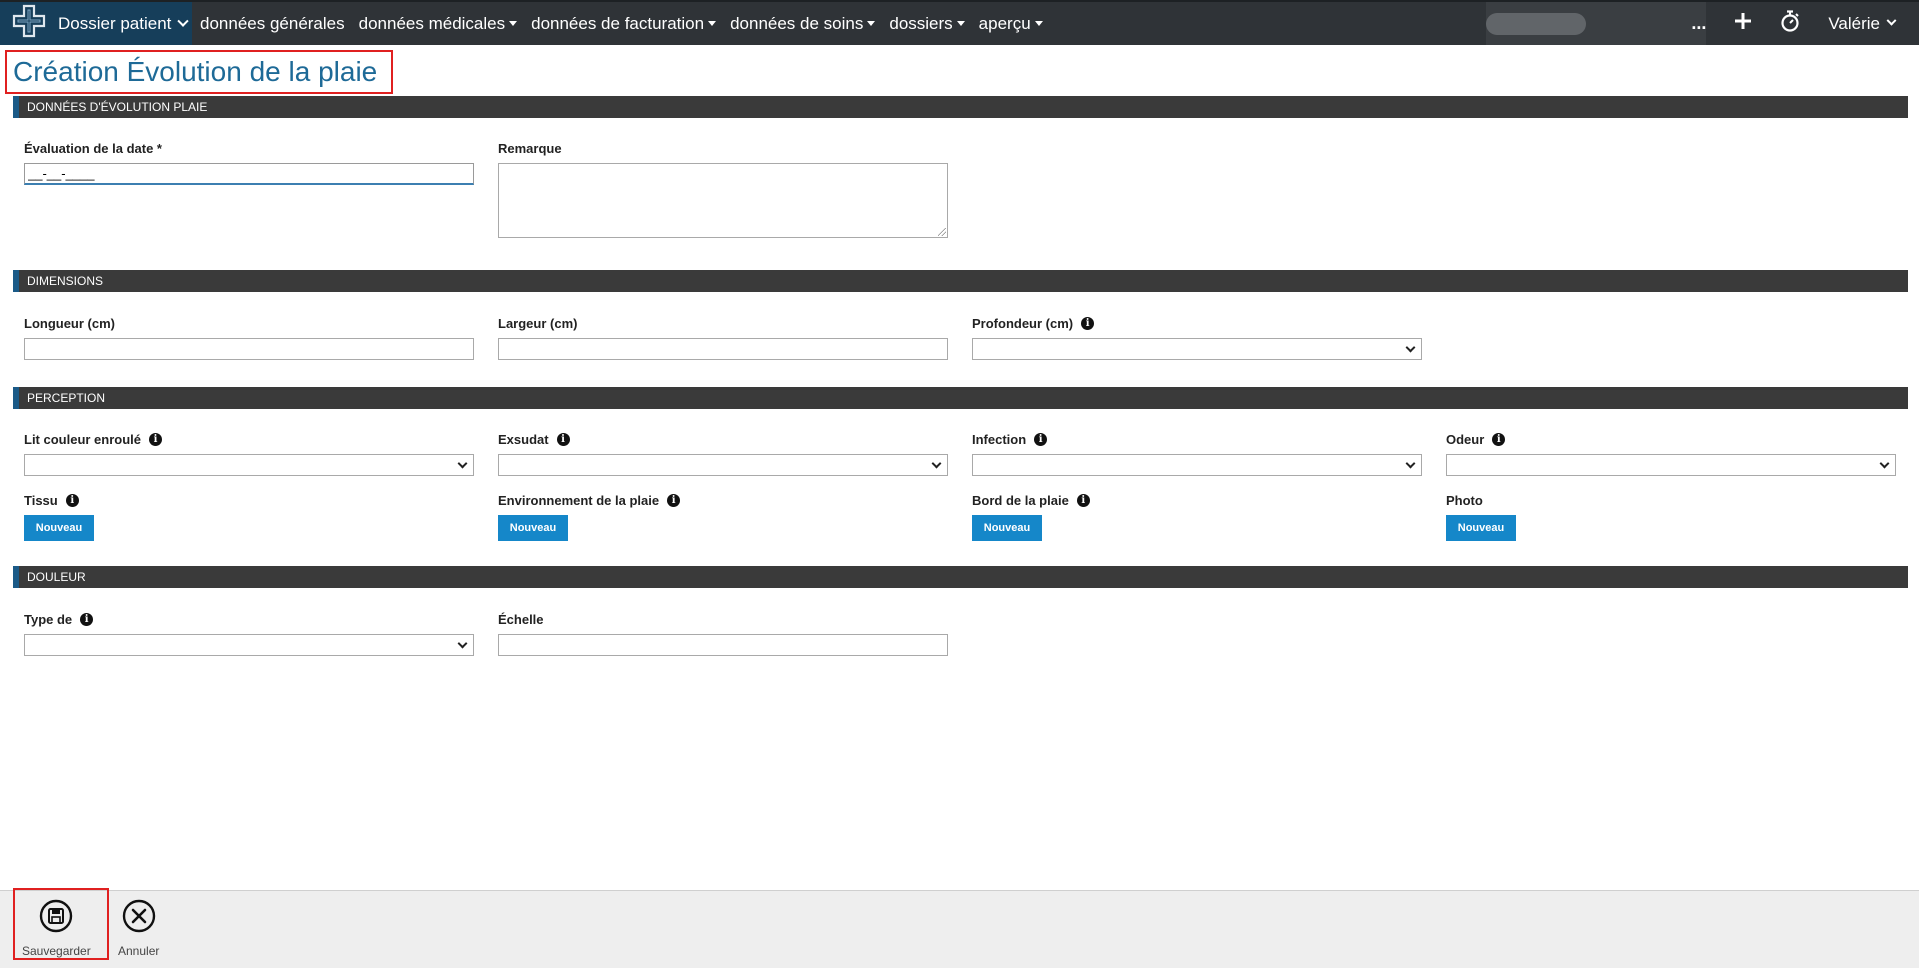  I want to click on nav-label: données générales, so click(272, 23).